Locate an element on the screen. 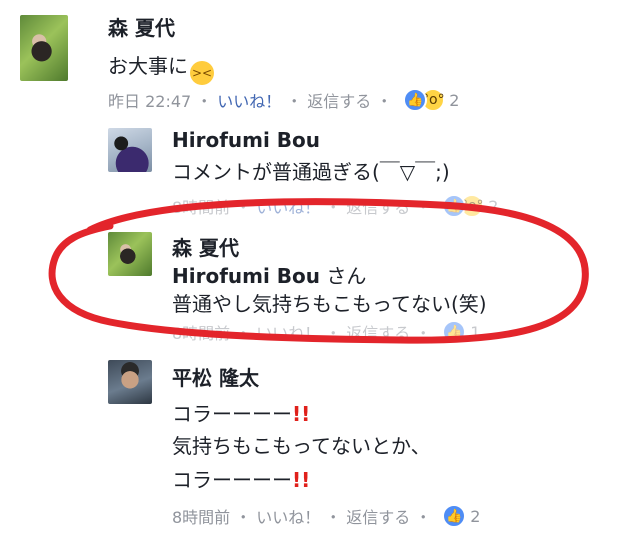  comment-text: お大事に >< is located at coordinates (161, 67).